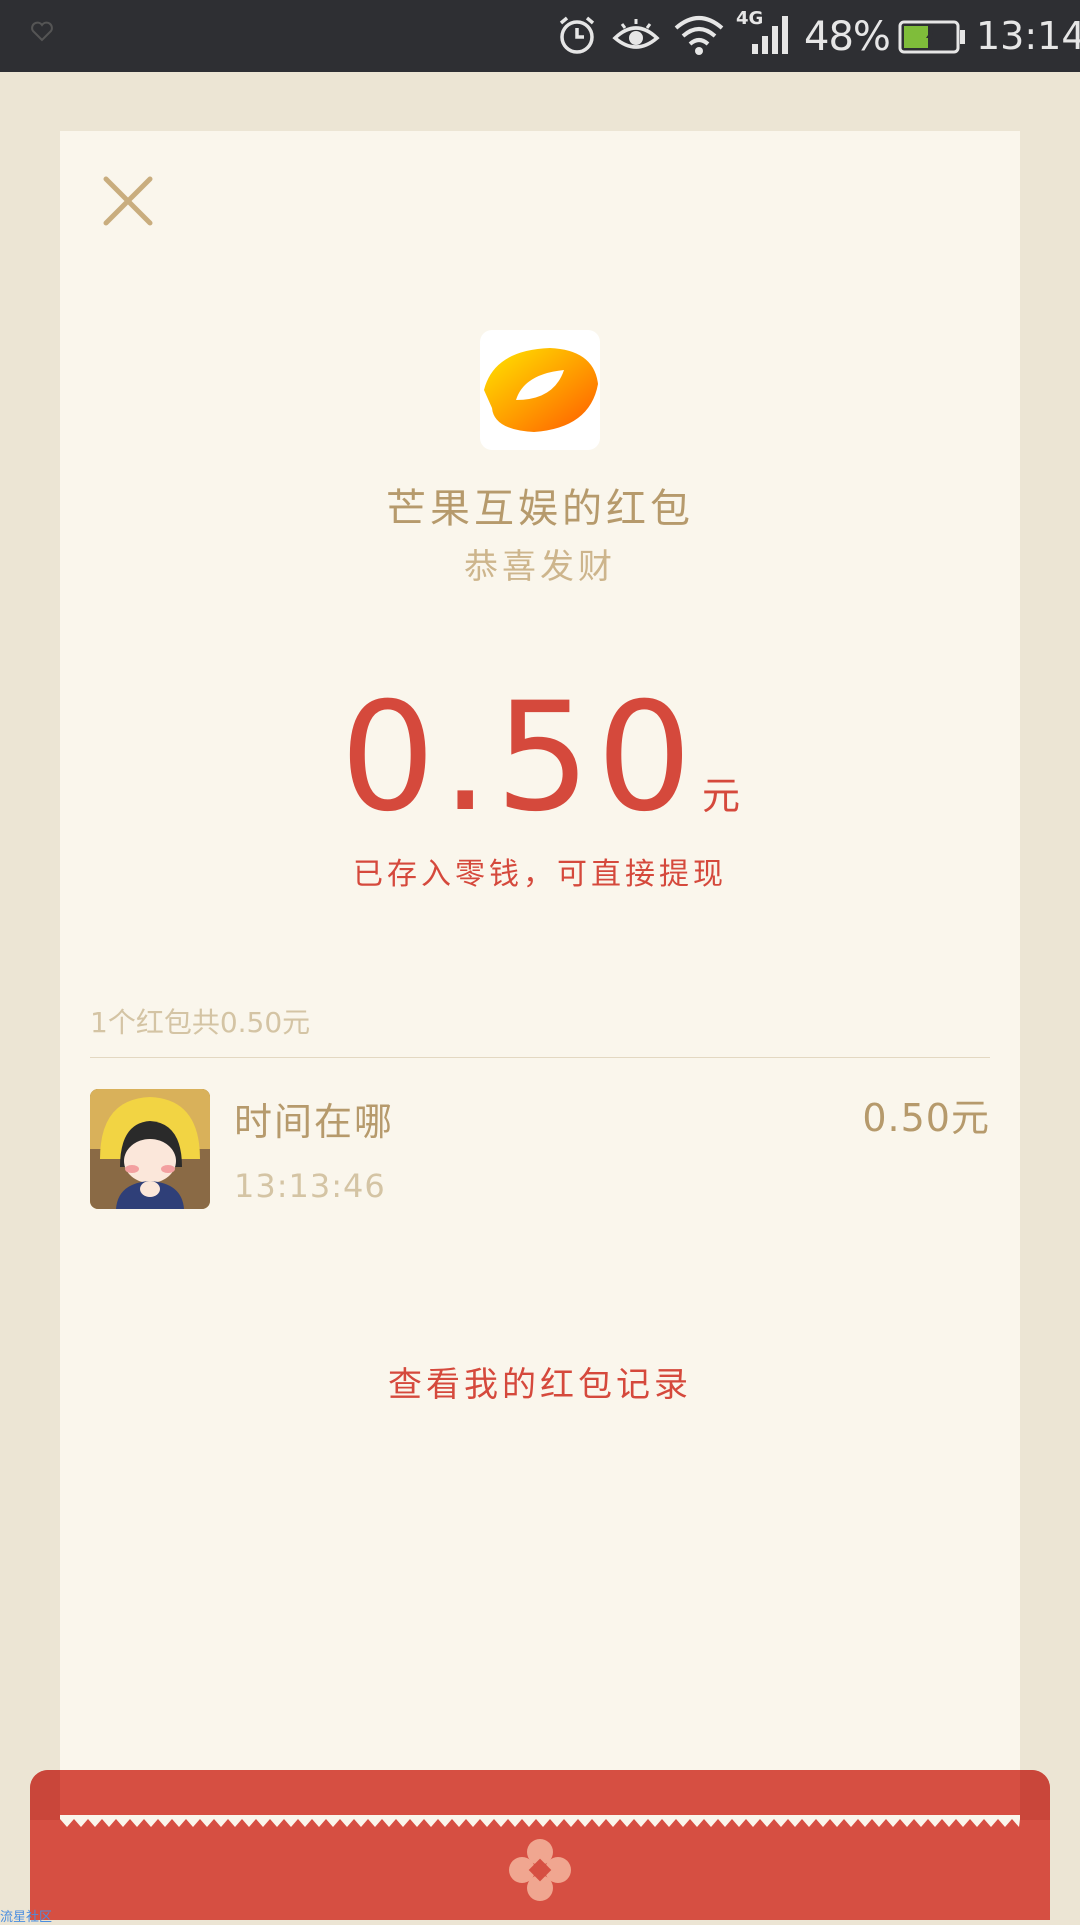 The image size is (1080, 1925). What do you see at coordinates (540, 1057) in the screenshot?
I see `divider` at bounding box center [540, 1057].